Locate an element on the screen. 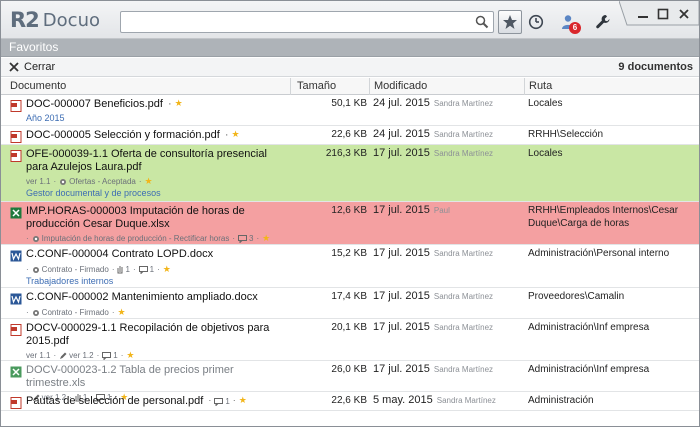  document-title: DOC-000005 Selección y formación.pdf is located at coordinates (123, 135).